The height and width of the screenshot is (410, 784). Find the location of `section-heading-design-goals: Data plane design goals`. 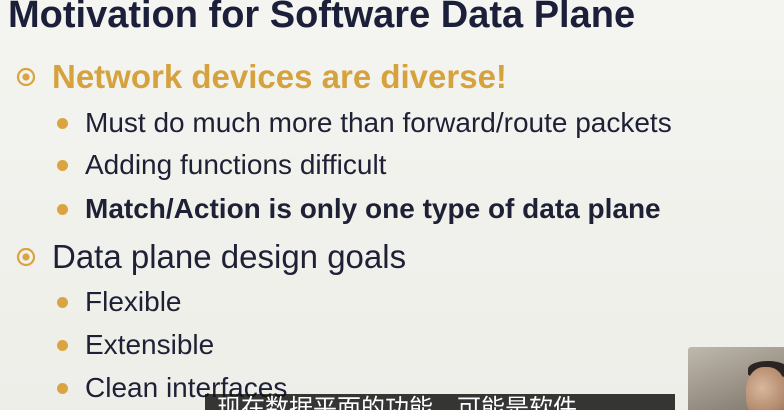

section-heading-design-goals: Data plane design goals is located at coordinates (211, 257).